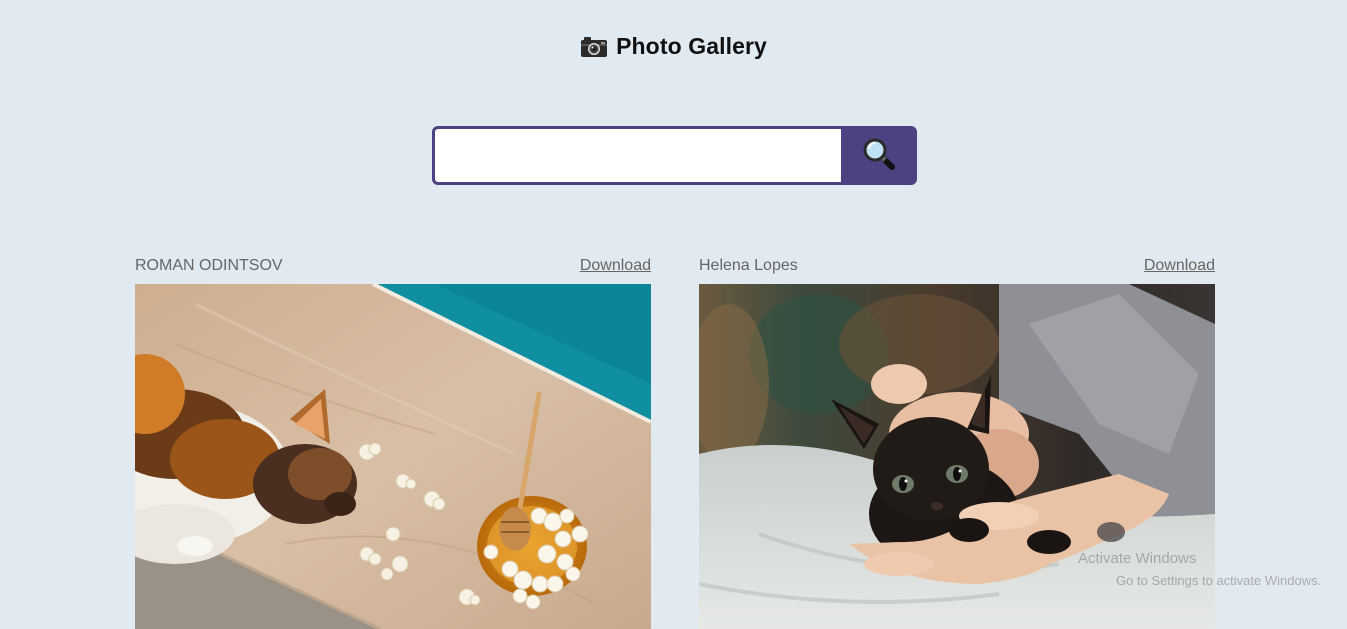 This screenshot has height=629, width=1347. Describe the element at coordinates (393, 266) in the screenshot. I see `photo-meta: ROMAN ODINTSOV Download` at that location.